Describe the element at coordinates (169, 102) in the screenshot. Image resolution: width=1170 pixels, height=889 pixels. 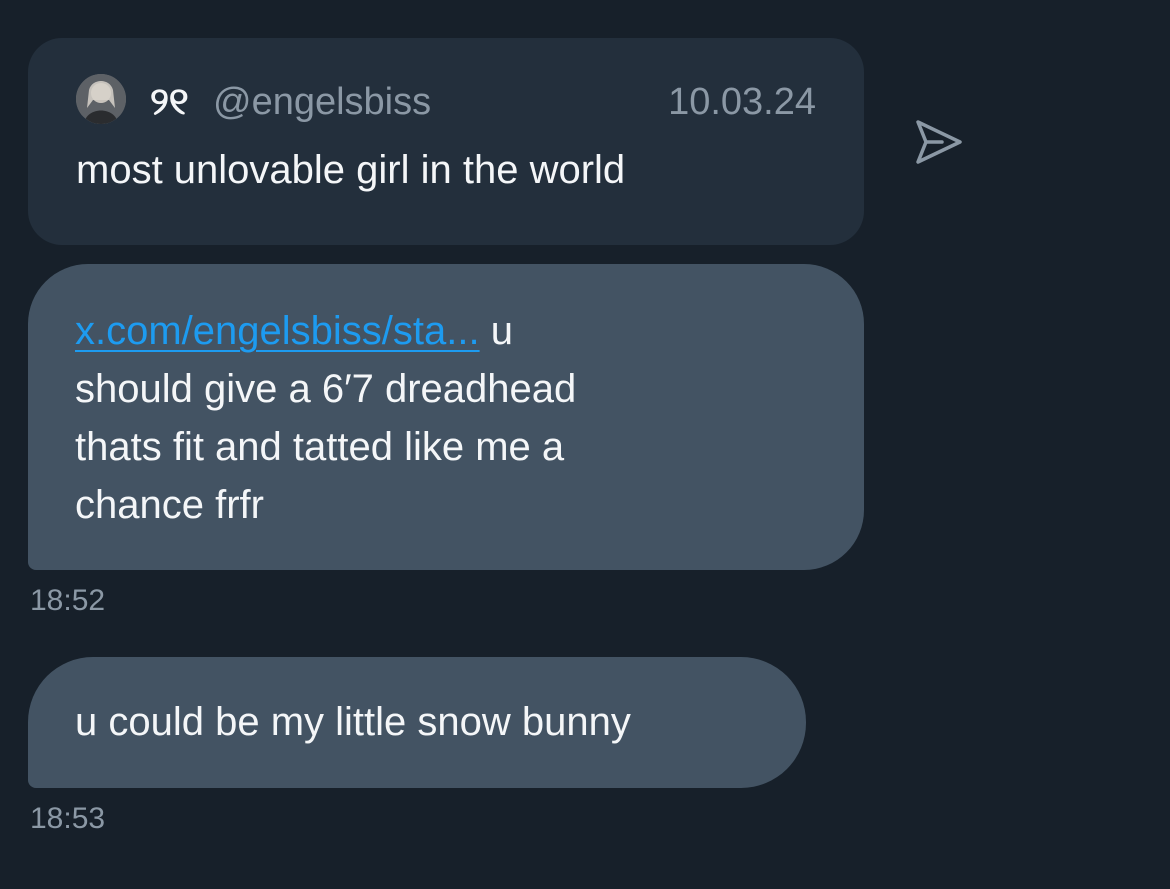
I see `quoted-display-name: ୨୧` at that location.